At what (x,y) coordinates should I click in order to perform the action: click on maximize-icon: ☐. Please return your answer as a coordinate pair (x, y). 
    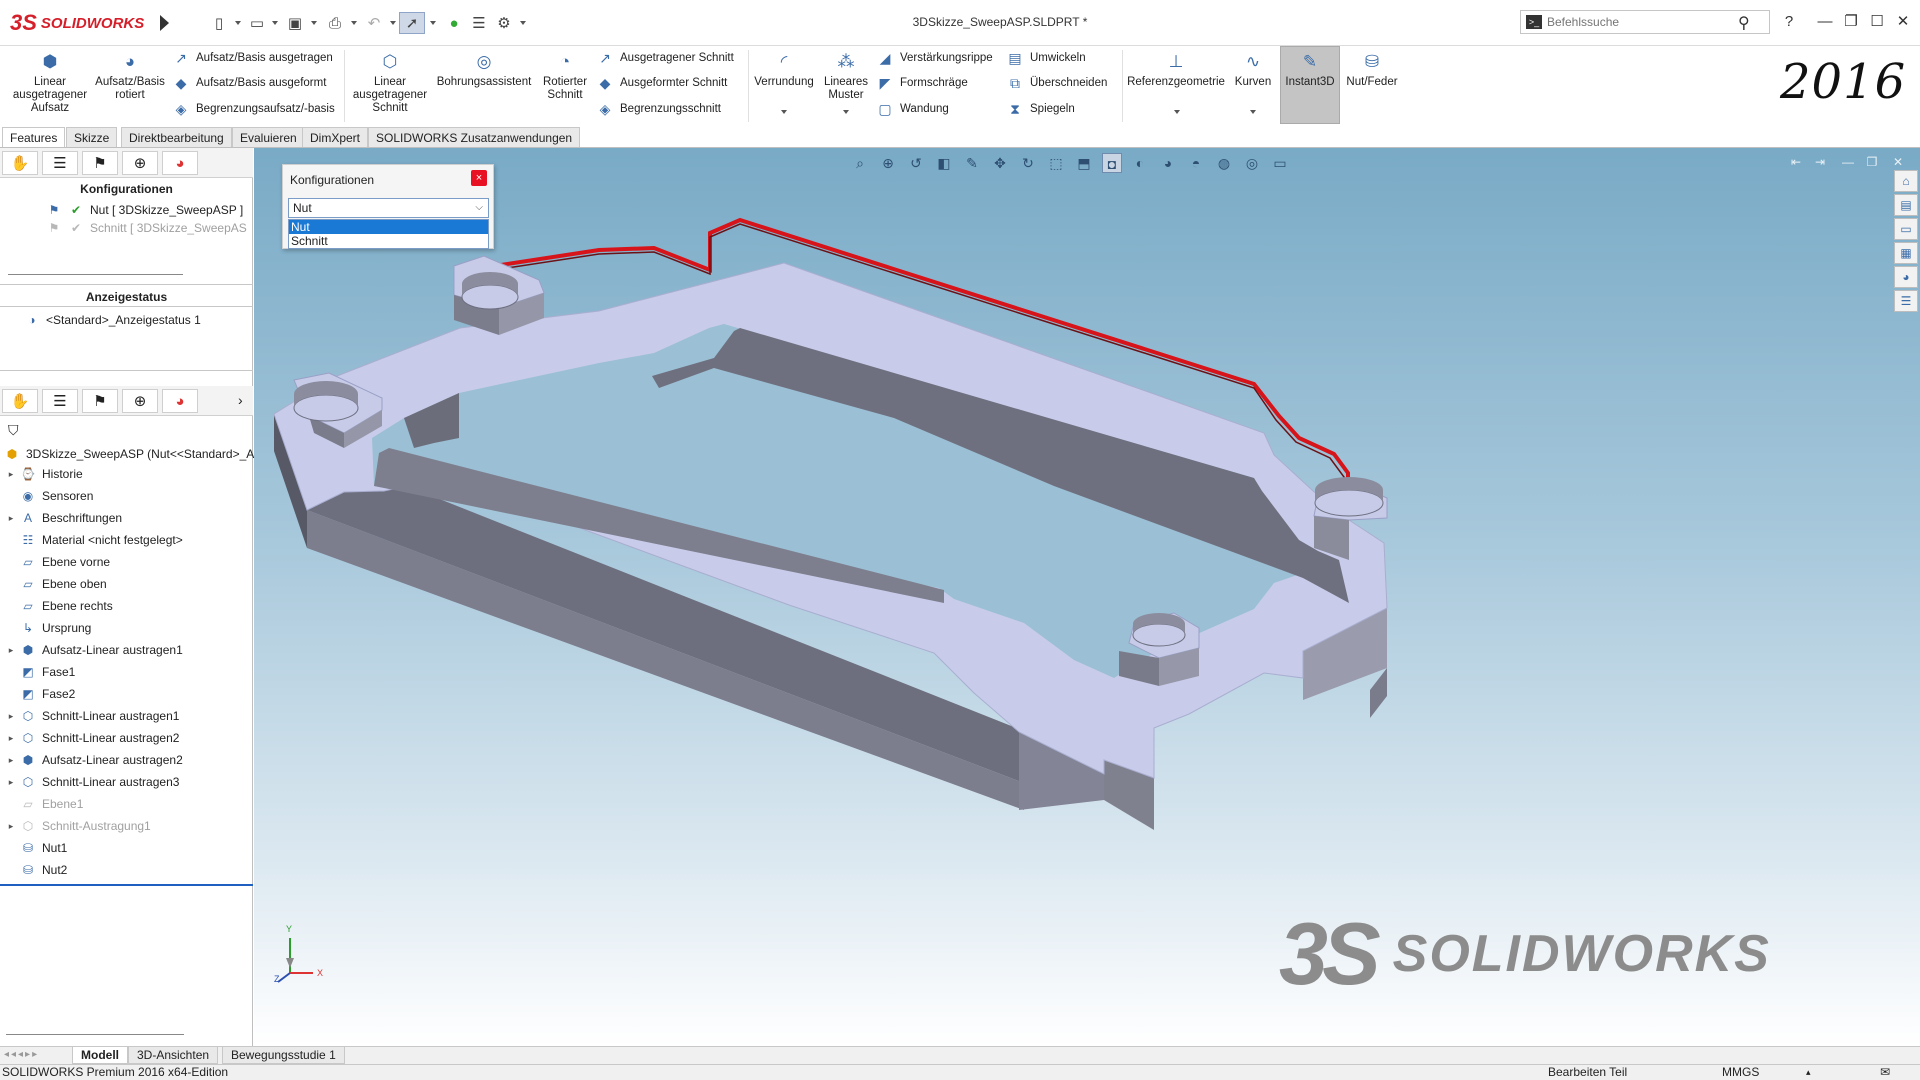
    Looking at the image, I should click on (1877, 22).